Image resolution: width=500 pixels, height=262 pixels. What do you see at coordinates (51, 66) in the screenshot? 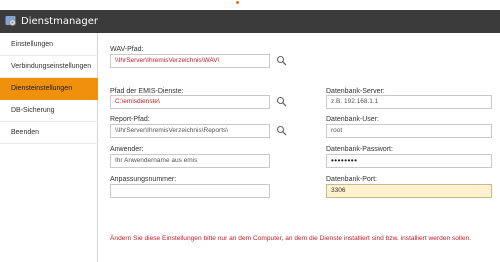
I see `sidebar-item-label: Verbindungseinstellungen` at bounding box center [51, 66].